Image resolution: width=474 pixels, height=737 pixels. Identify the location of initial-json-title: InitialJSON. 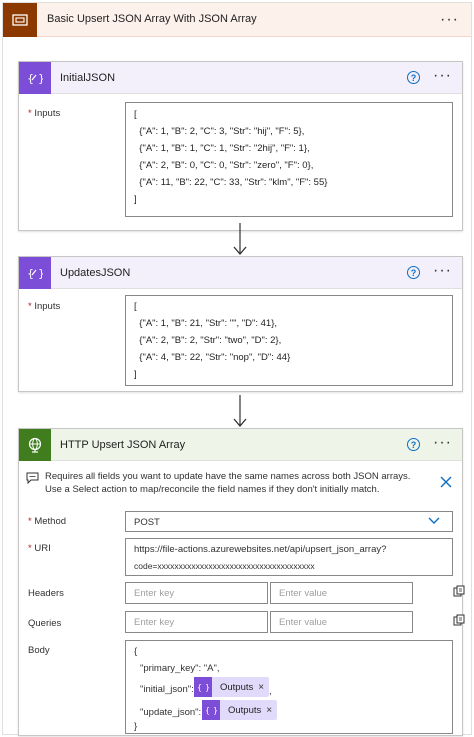
(88, 78).